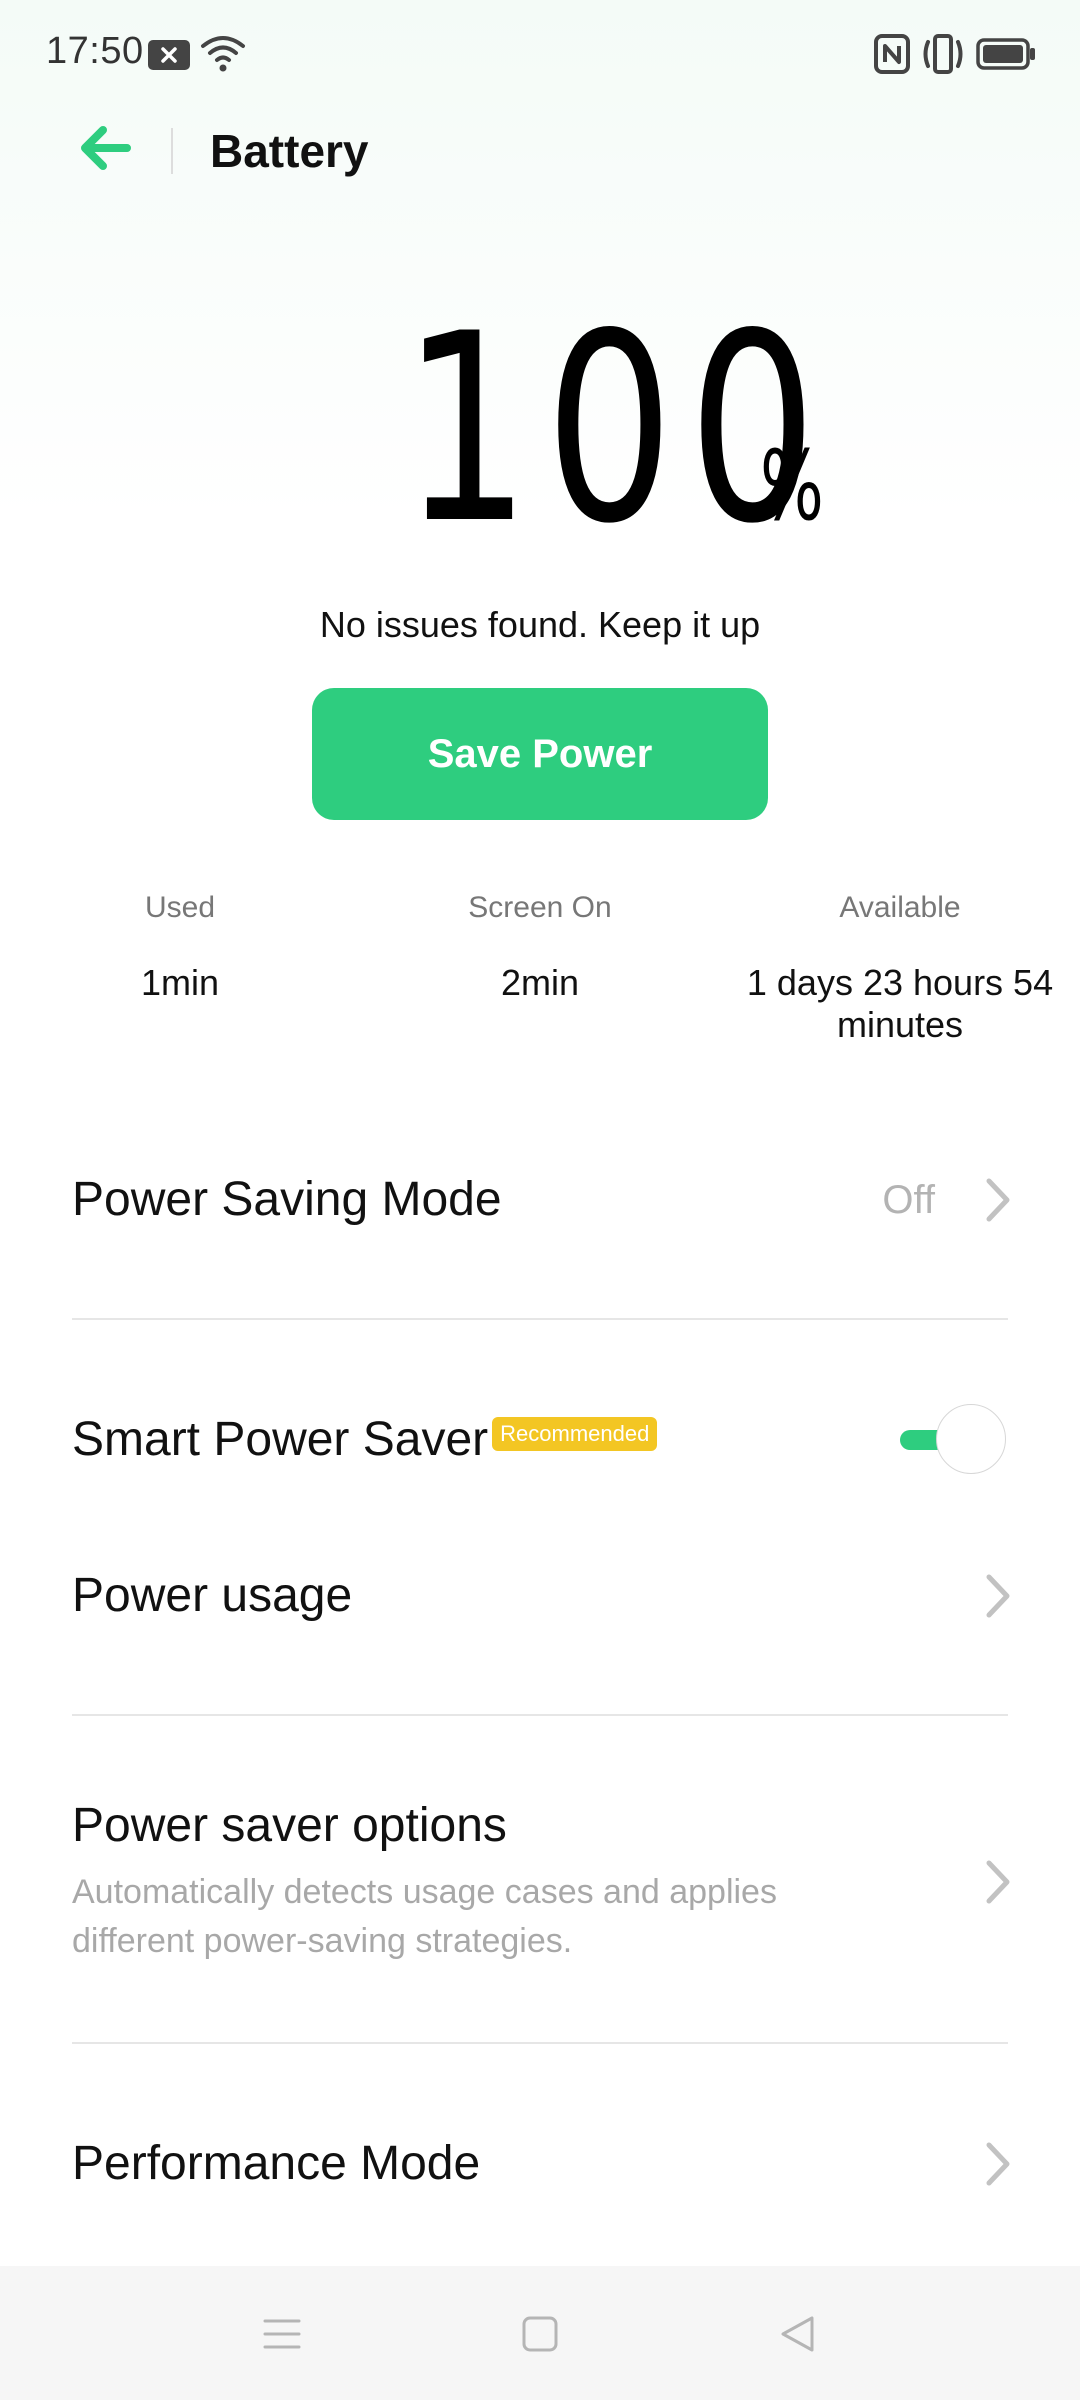  Describe the element at coordinates (575, 1434) in the screenshot. I see `recommended-badge: Recommended` at that location.